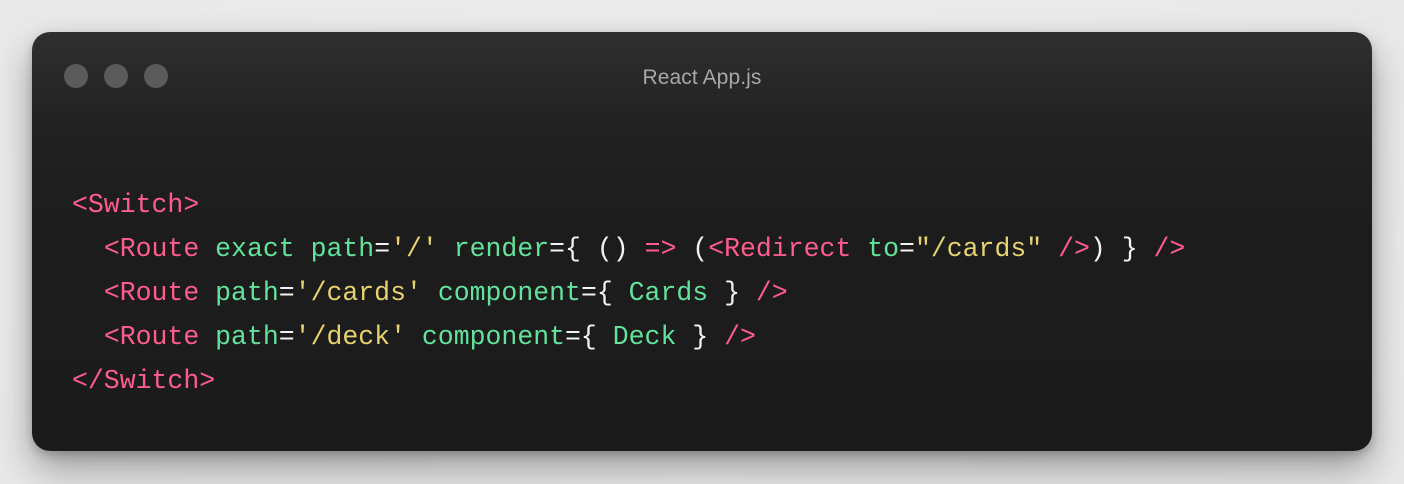 The image size is (1404, 484). What do you see at coordinates (628, 381) in the screenshot?
I see `code-line: </Switch>` at bounding box center [628, 381].